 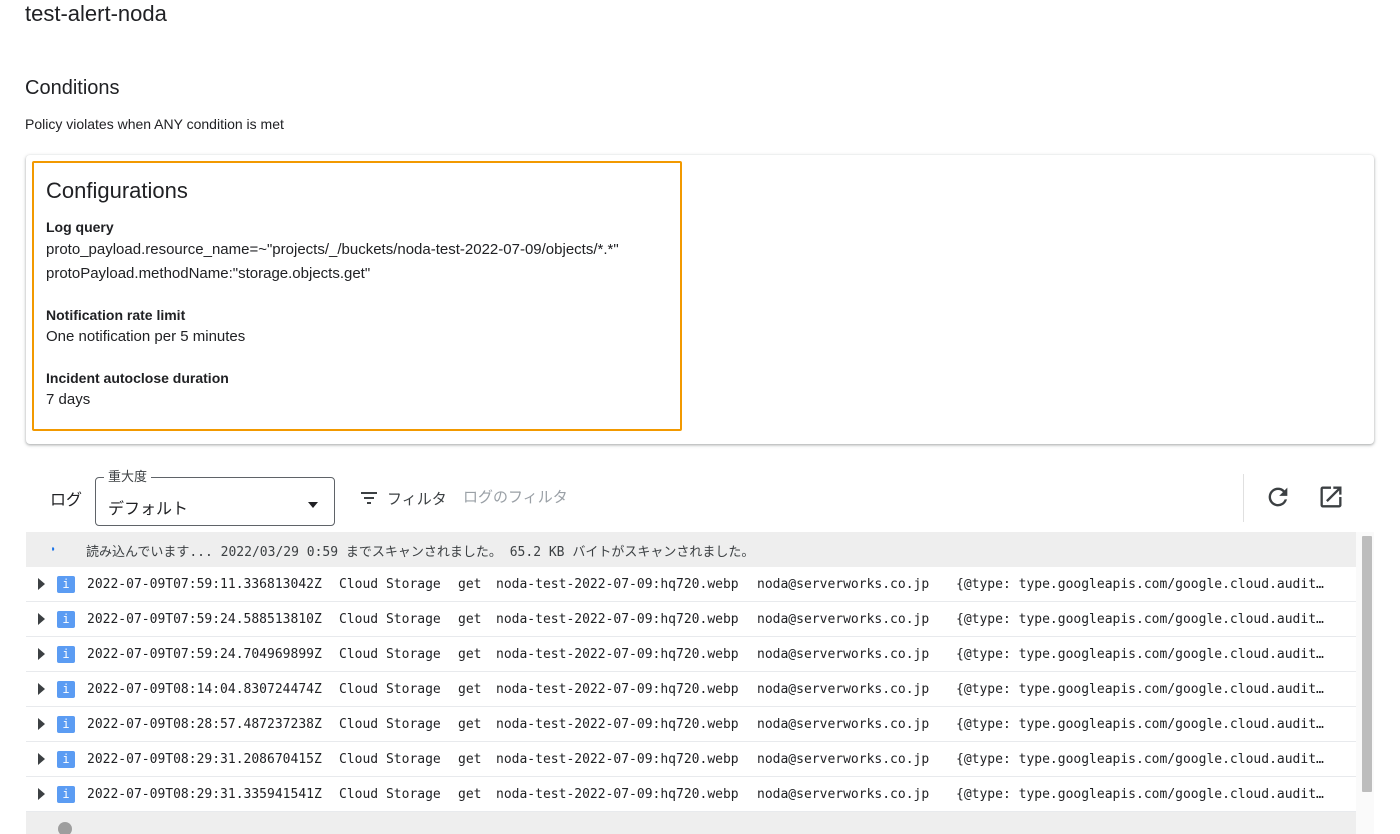 What do you see at coordinates (68, 399) in the screenshot?
I see `autoclose-value: 7 days` at bounding box center [68, 399].